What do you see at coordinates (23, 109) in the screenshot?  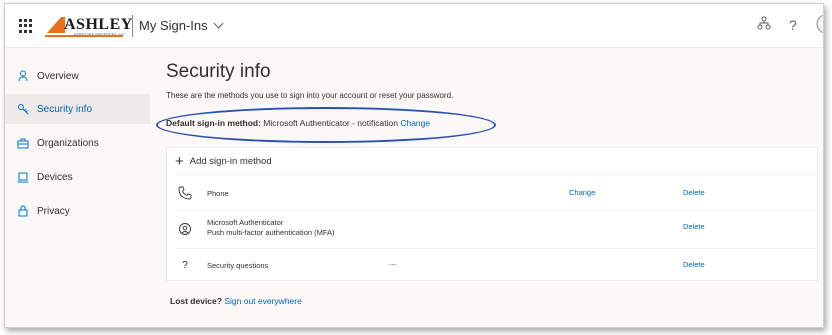 I see `key-icon` at bounding box center [23, 109].